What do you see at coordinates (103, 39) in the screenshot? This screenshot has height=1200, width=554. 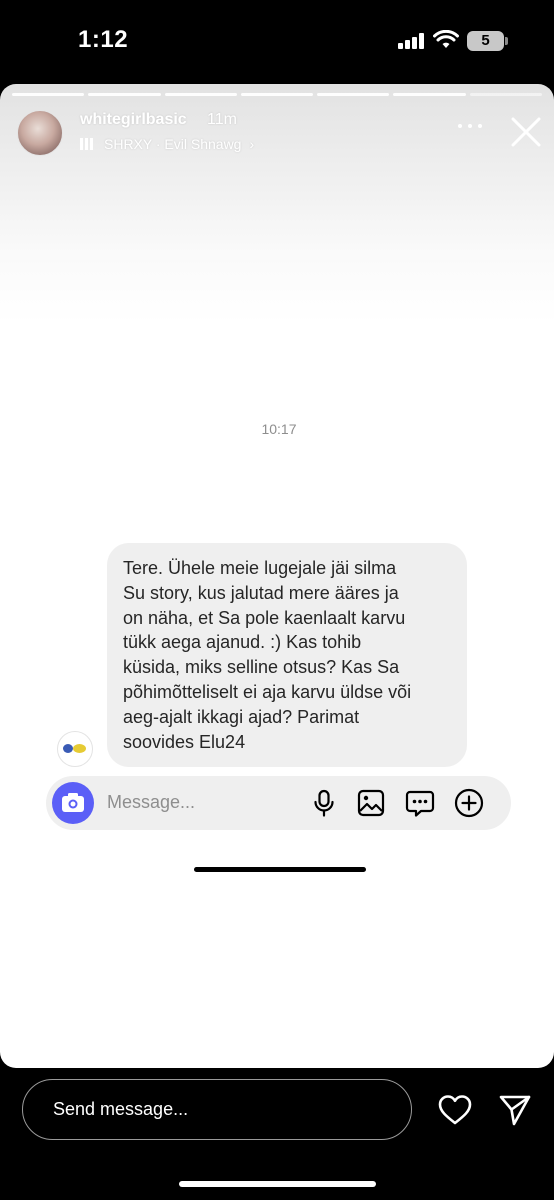 I see `status-time: 1:12` at bounding box center [103, 39].